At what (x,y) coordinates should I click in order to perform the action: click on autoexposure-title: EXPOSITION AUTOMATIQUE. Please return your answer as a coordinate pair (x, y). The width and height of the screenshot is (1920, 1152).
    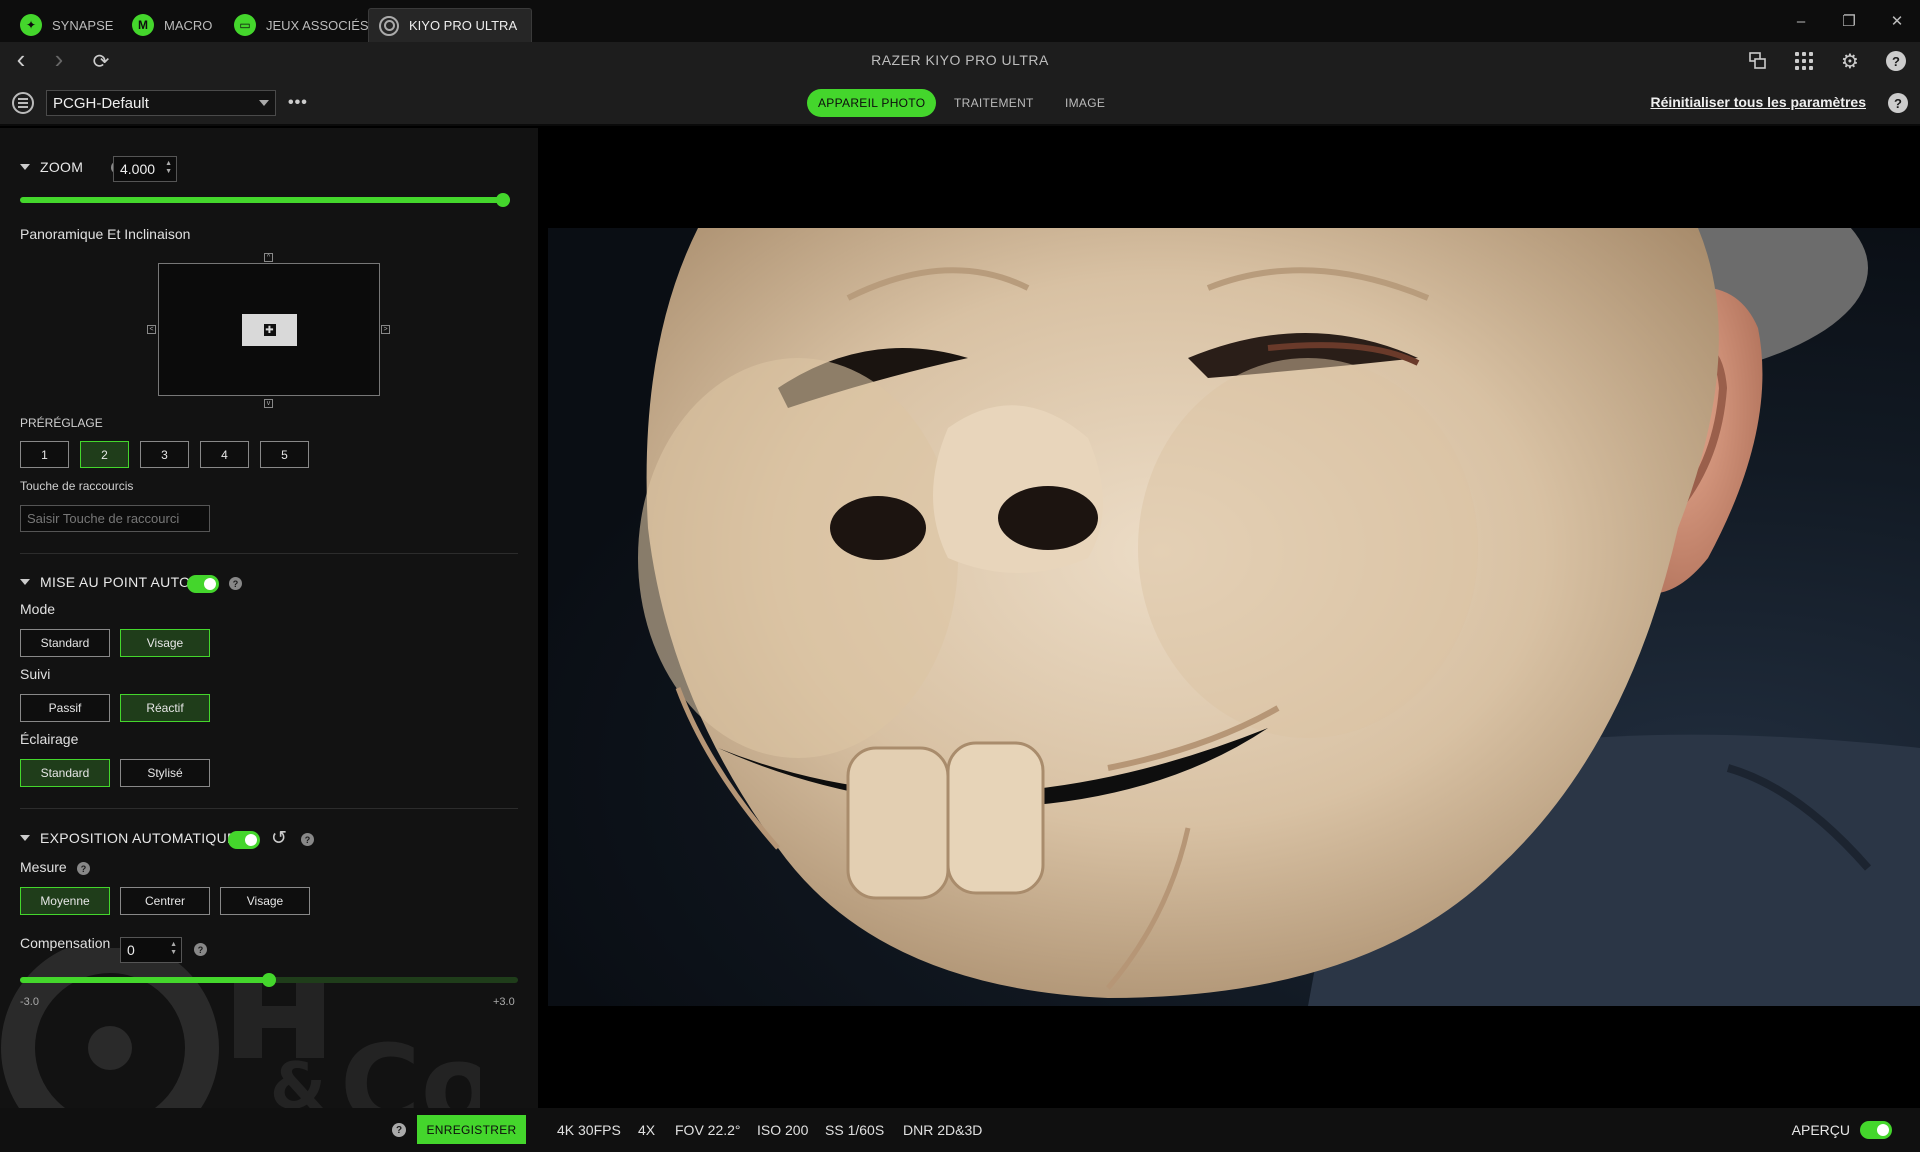
    Looking at the image, I should click on (138, 838).